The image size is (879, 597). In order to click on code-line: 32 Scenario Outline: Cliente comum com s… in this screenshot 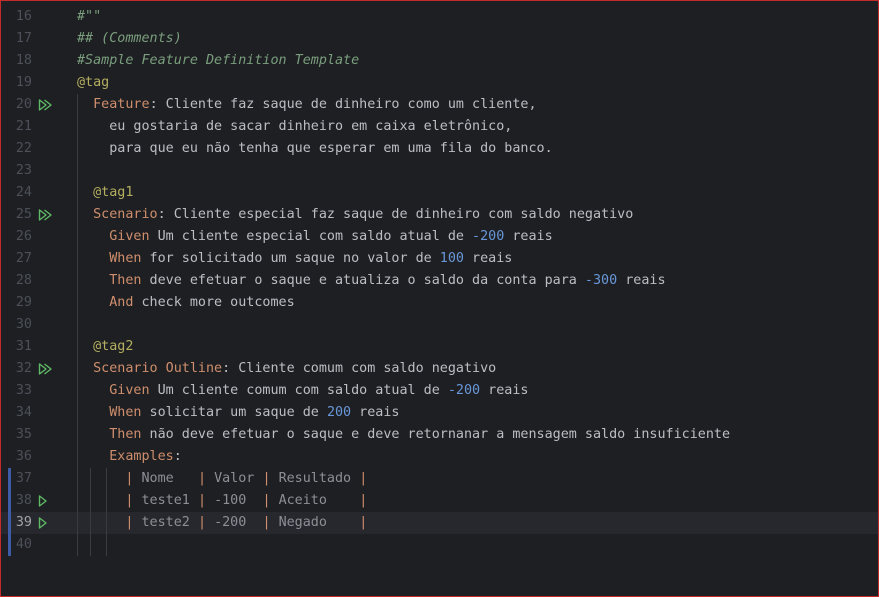, I will do `click(439, 369)`.